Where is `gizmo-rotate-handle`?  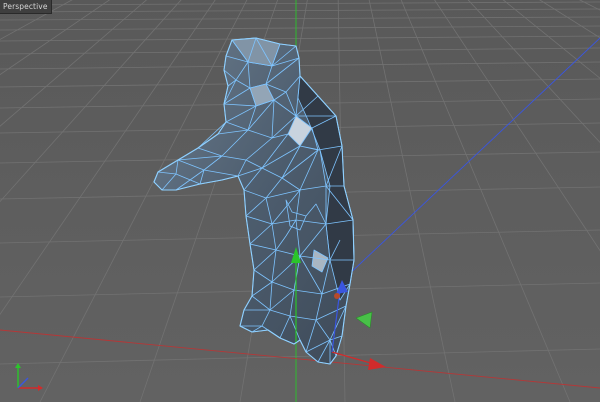
gizmo-rotate-handle is located at coordinates (337, 296).